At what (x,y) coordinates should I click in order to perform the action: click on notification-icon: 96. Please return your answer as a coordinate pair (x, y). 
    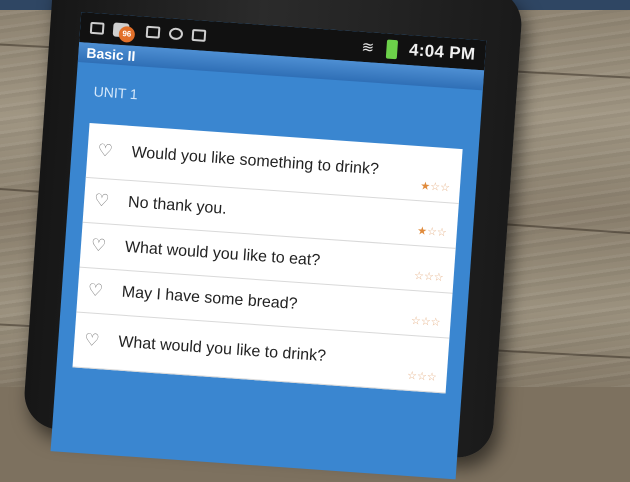
    Looking at the image, I should click on (124, 32).